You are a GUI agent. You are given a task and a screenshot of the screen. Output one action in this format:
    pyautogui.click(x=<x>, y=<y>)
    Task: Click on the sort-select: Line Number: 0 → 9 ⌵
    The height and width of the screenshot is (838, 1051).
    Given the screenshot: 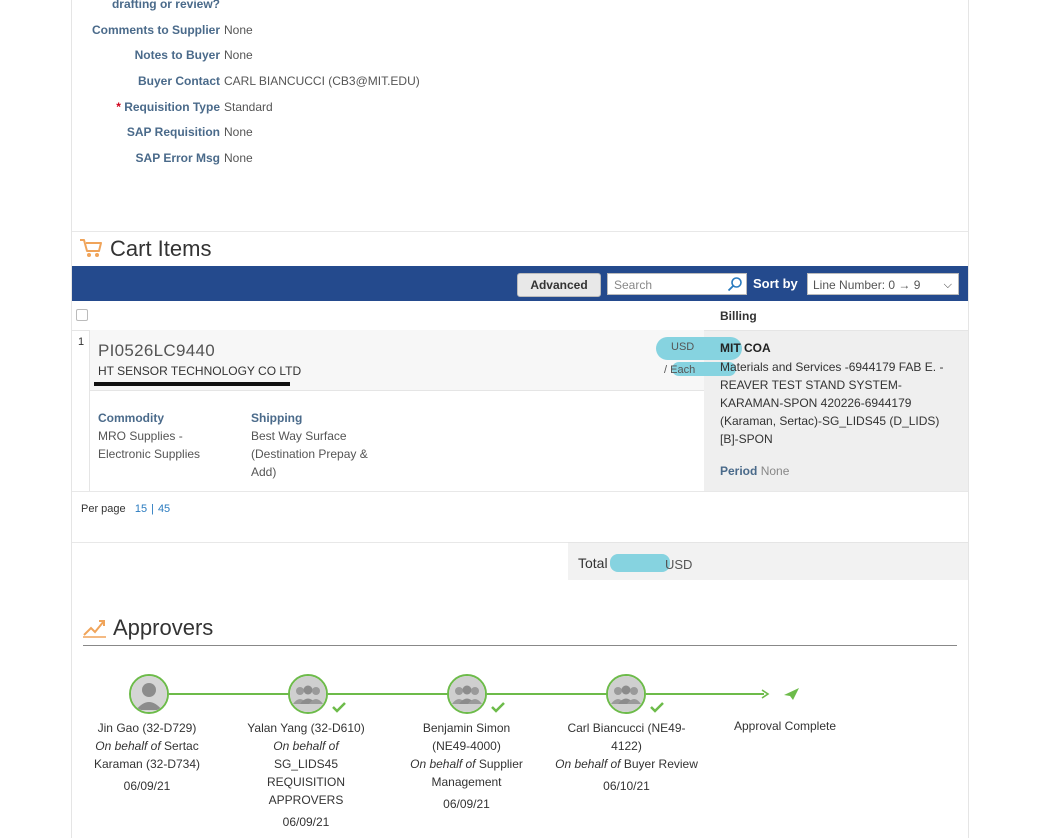 What is the action you would take?
    pyautogui.click(x=883, y=284)
    